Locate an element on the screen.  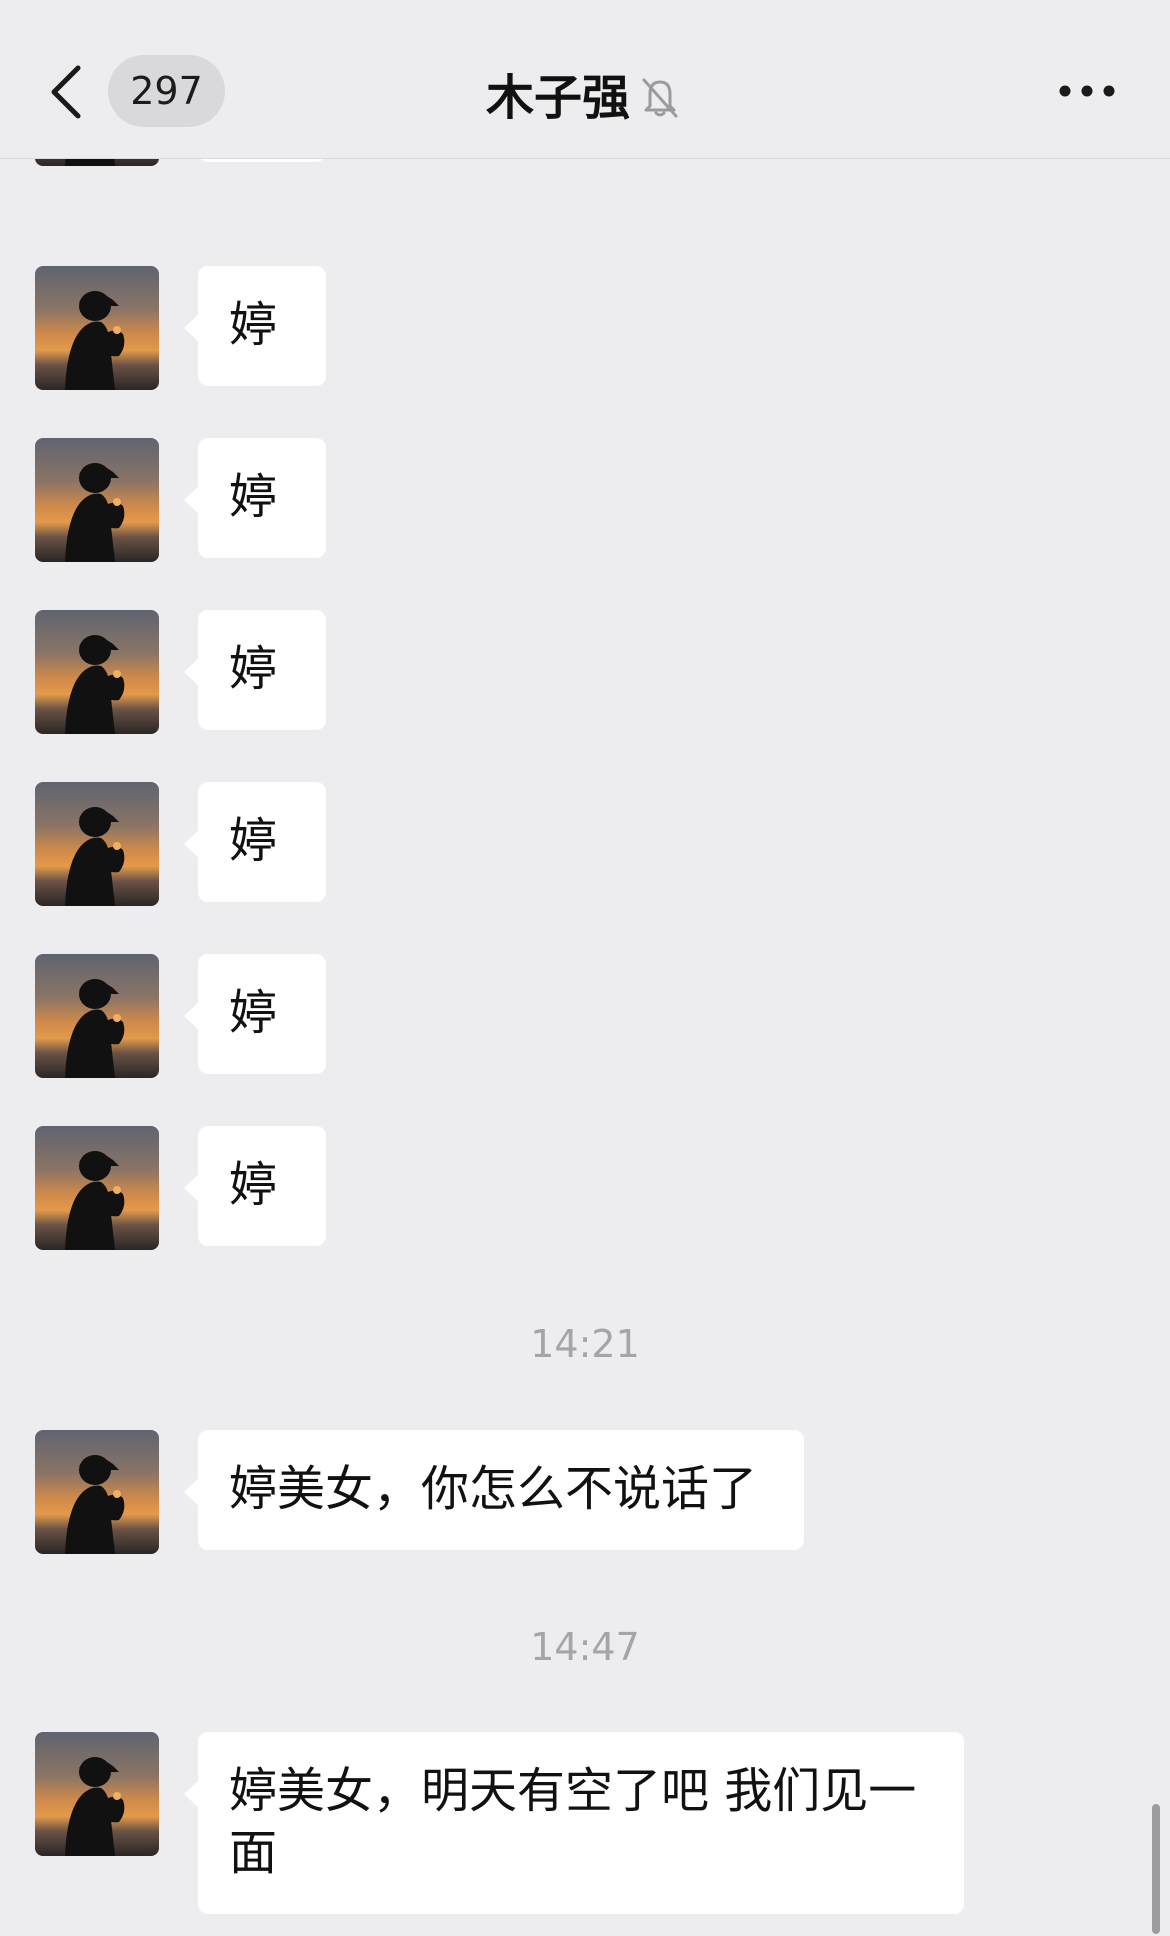
message-bubble: 婷美女，你怎么不说话了 is located at coordinates (494, 1490).